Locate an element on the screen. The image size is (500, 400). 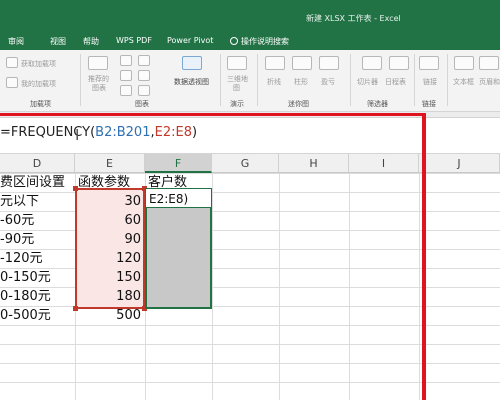
tab-review: 审阅 is located at coordinates (16, 41).